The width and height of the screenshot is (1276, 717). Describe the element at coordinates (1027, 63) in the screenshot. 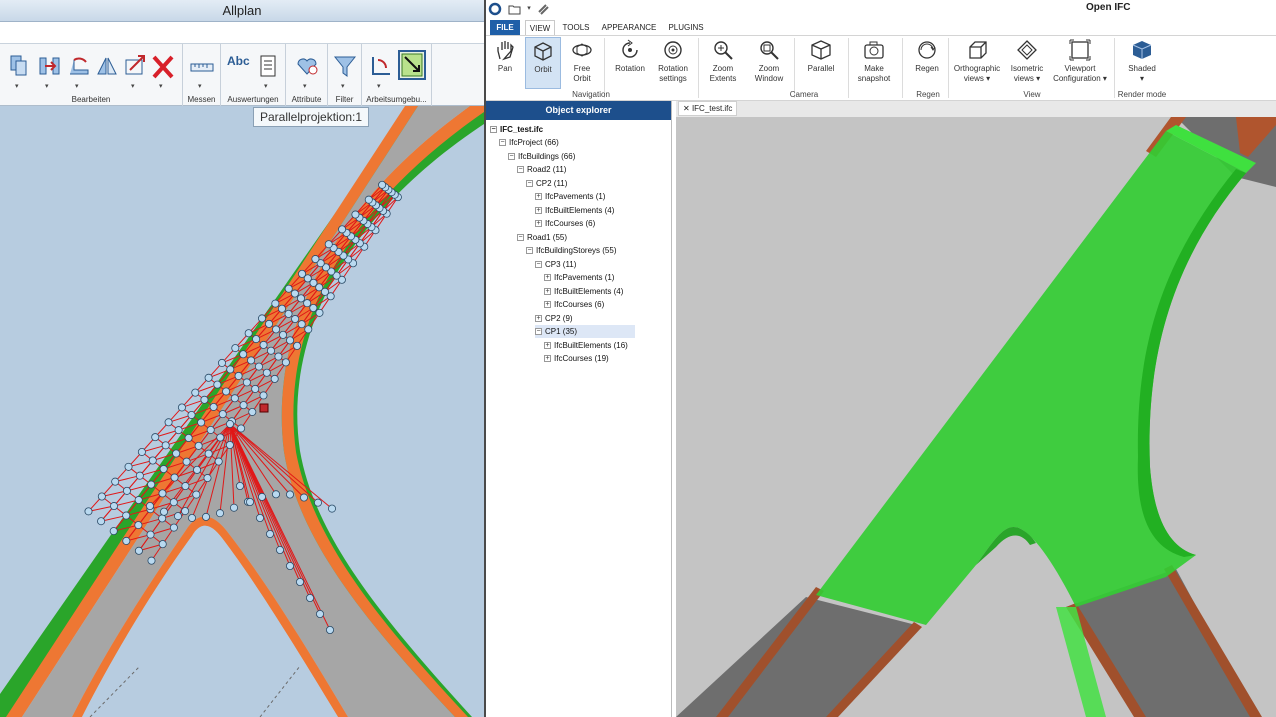

I see `isometric-views-button: Isometric views ▾` at that location.